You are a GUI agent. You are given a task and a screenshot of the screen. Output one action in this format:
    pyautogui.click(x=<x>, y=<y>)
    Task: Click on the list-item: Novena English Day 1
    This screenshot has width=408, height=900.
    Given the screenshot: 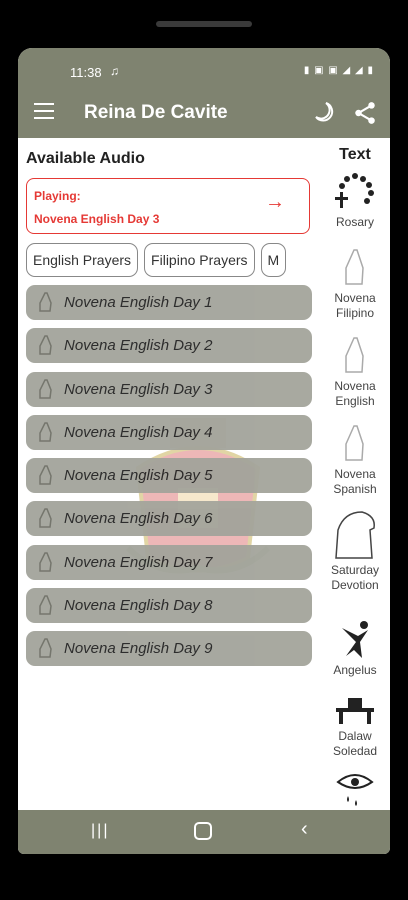 What is the action you would take?
    pyautogui.click(x=169, y=302)
    